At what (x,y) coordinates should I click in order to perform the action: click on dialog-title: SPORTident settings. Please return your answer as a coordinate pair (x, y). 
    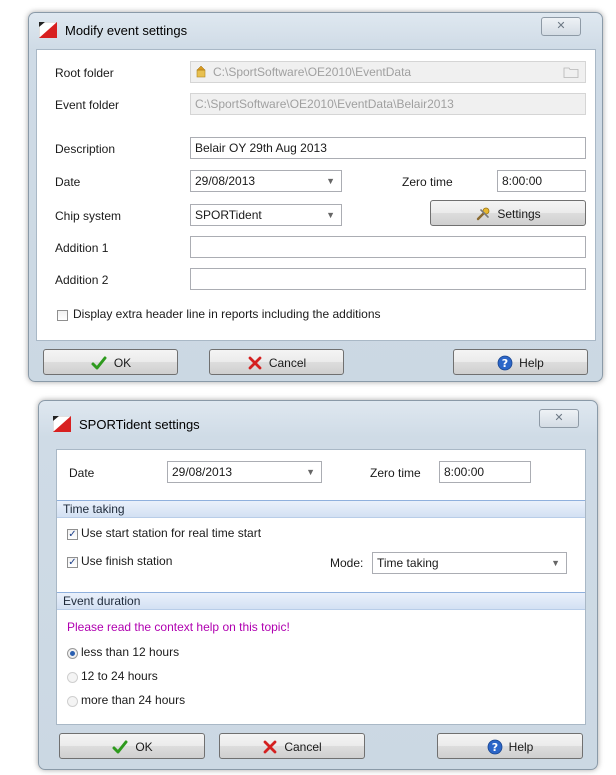
    Looking at the image, I should click on (139, 424).